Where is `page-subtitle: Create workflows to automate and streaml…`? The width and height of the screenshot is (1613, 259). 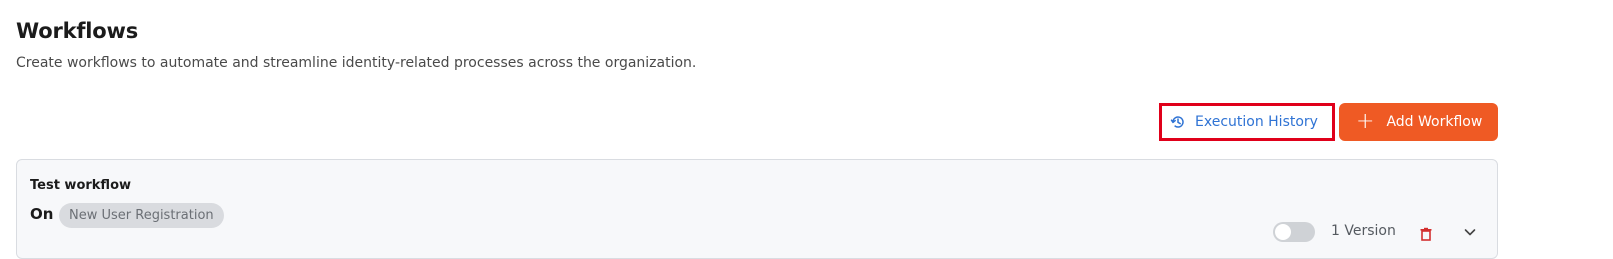
page-subtitle: Create workflows to automate and streaml… is located at coordinates (356, 63).